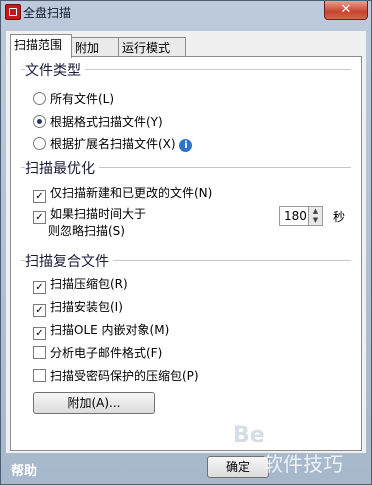  I want to click on check-ole: ✓ 扫描OLE 内嵌对象(M), so click(101, 331).